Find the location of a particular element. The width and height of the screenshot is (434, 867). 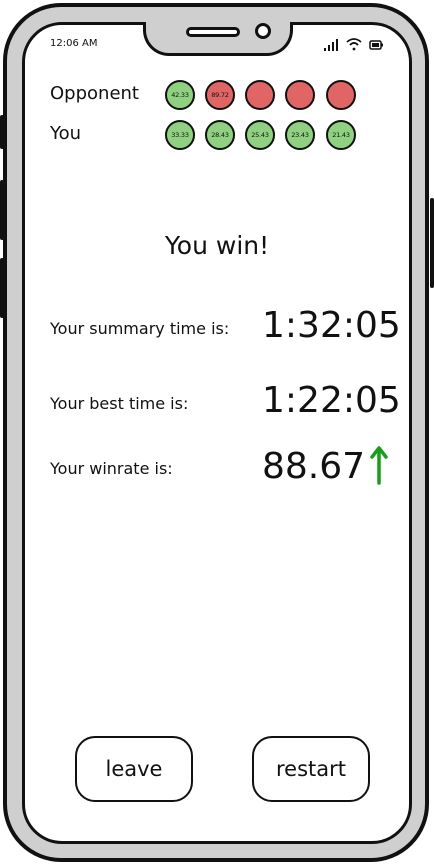

you-round-3: 25.43 is located at coordinates (260, 135).